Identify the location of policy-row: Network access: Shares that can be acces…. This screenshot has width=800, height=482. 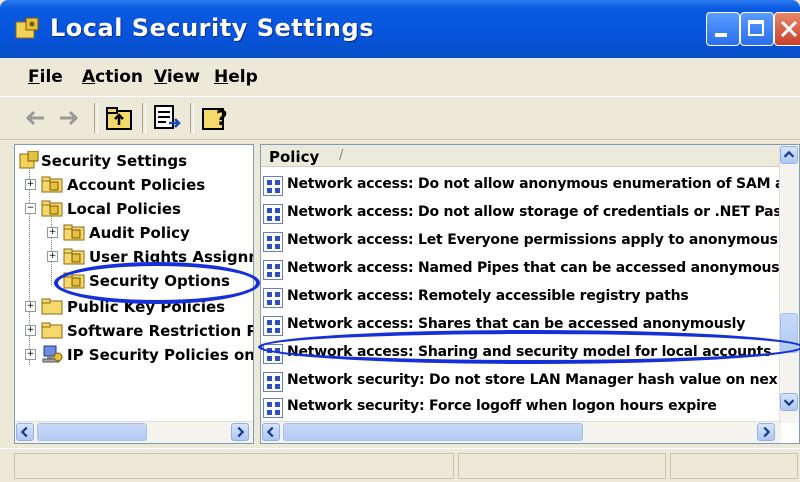
(523, 326).